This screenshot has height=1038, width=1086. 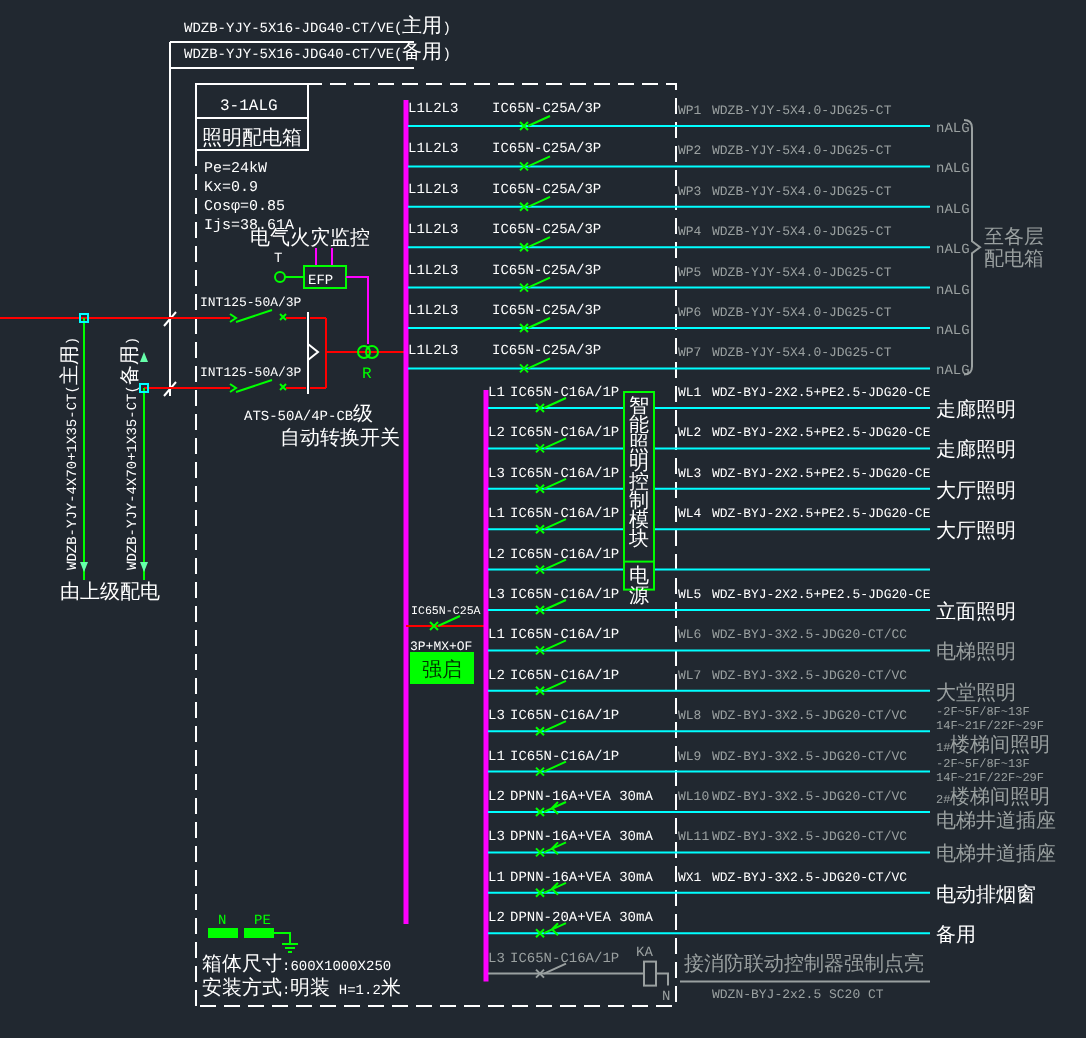 I want to click on panel-subtitle: 照明配电箱, so click(x=252, y=141).